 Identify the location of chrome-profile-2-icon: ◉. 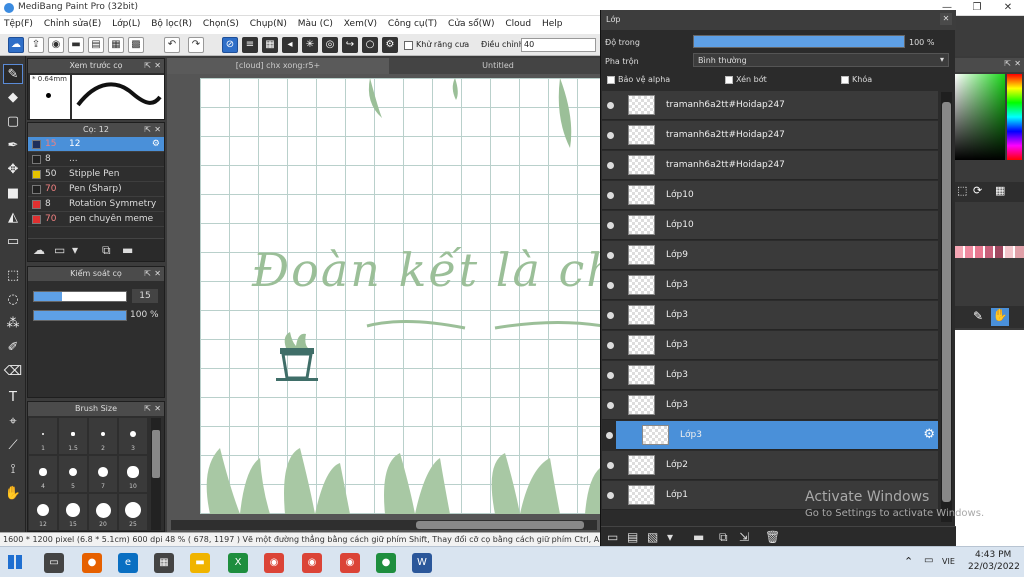
(350, 563).